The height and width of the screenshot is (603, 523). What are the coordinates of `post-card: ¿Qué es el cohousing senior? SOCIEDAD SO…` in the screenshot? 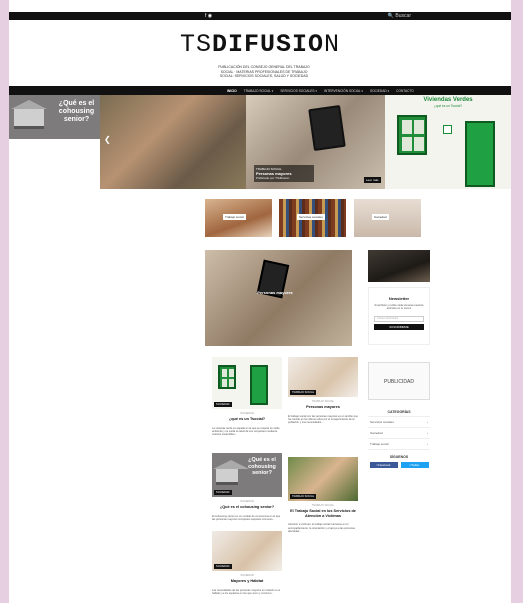 It's located at (247, 487).